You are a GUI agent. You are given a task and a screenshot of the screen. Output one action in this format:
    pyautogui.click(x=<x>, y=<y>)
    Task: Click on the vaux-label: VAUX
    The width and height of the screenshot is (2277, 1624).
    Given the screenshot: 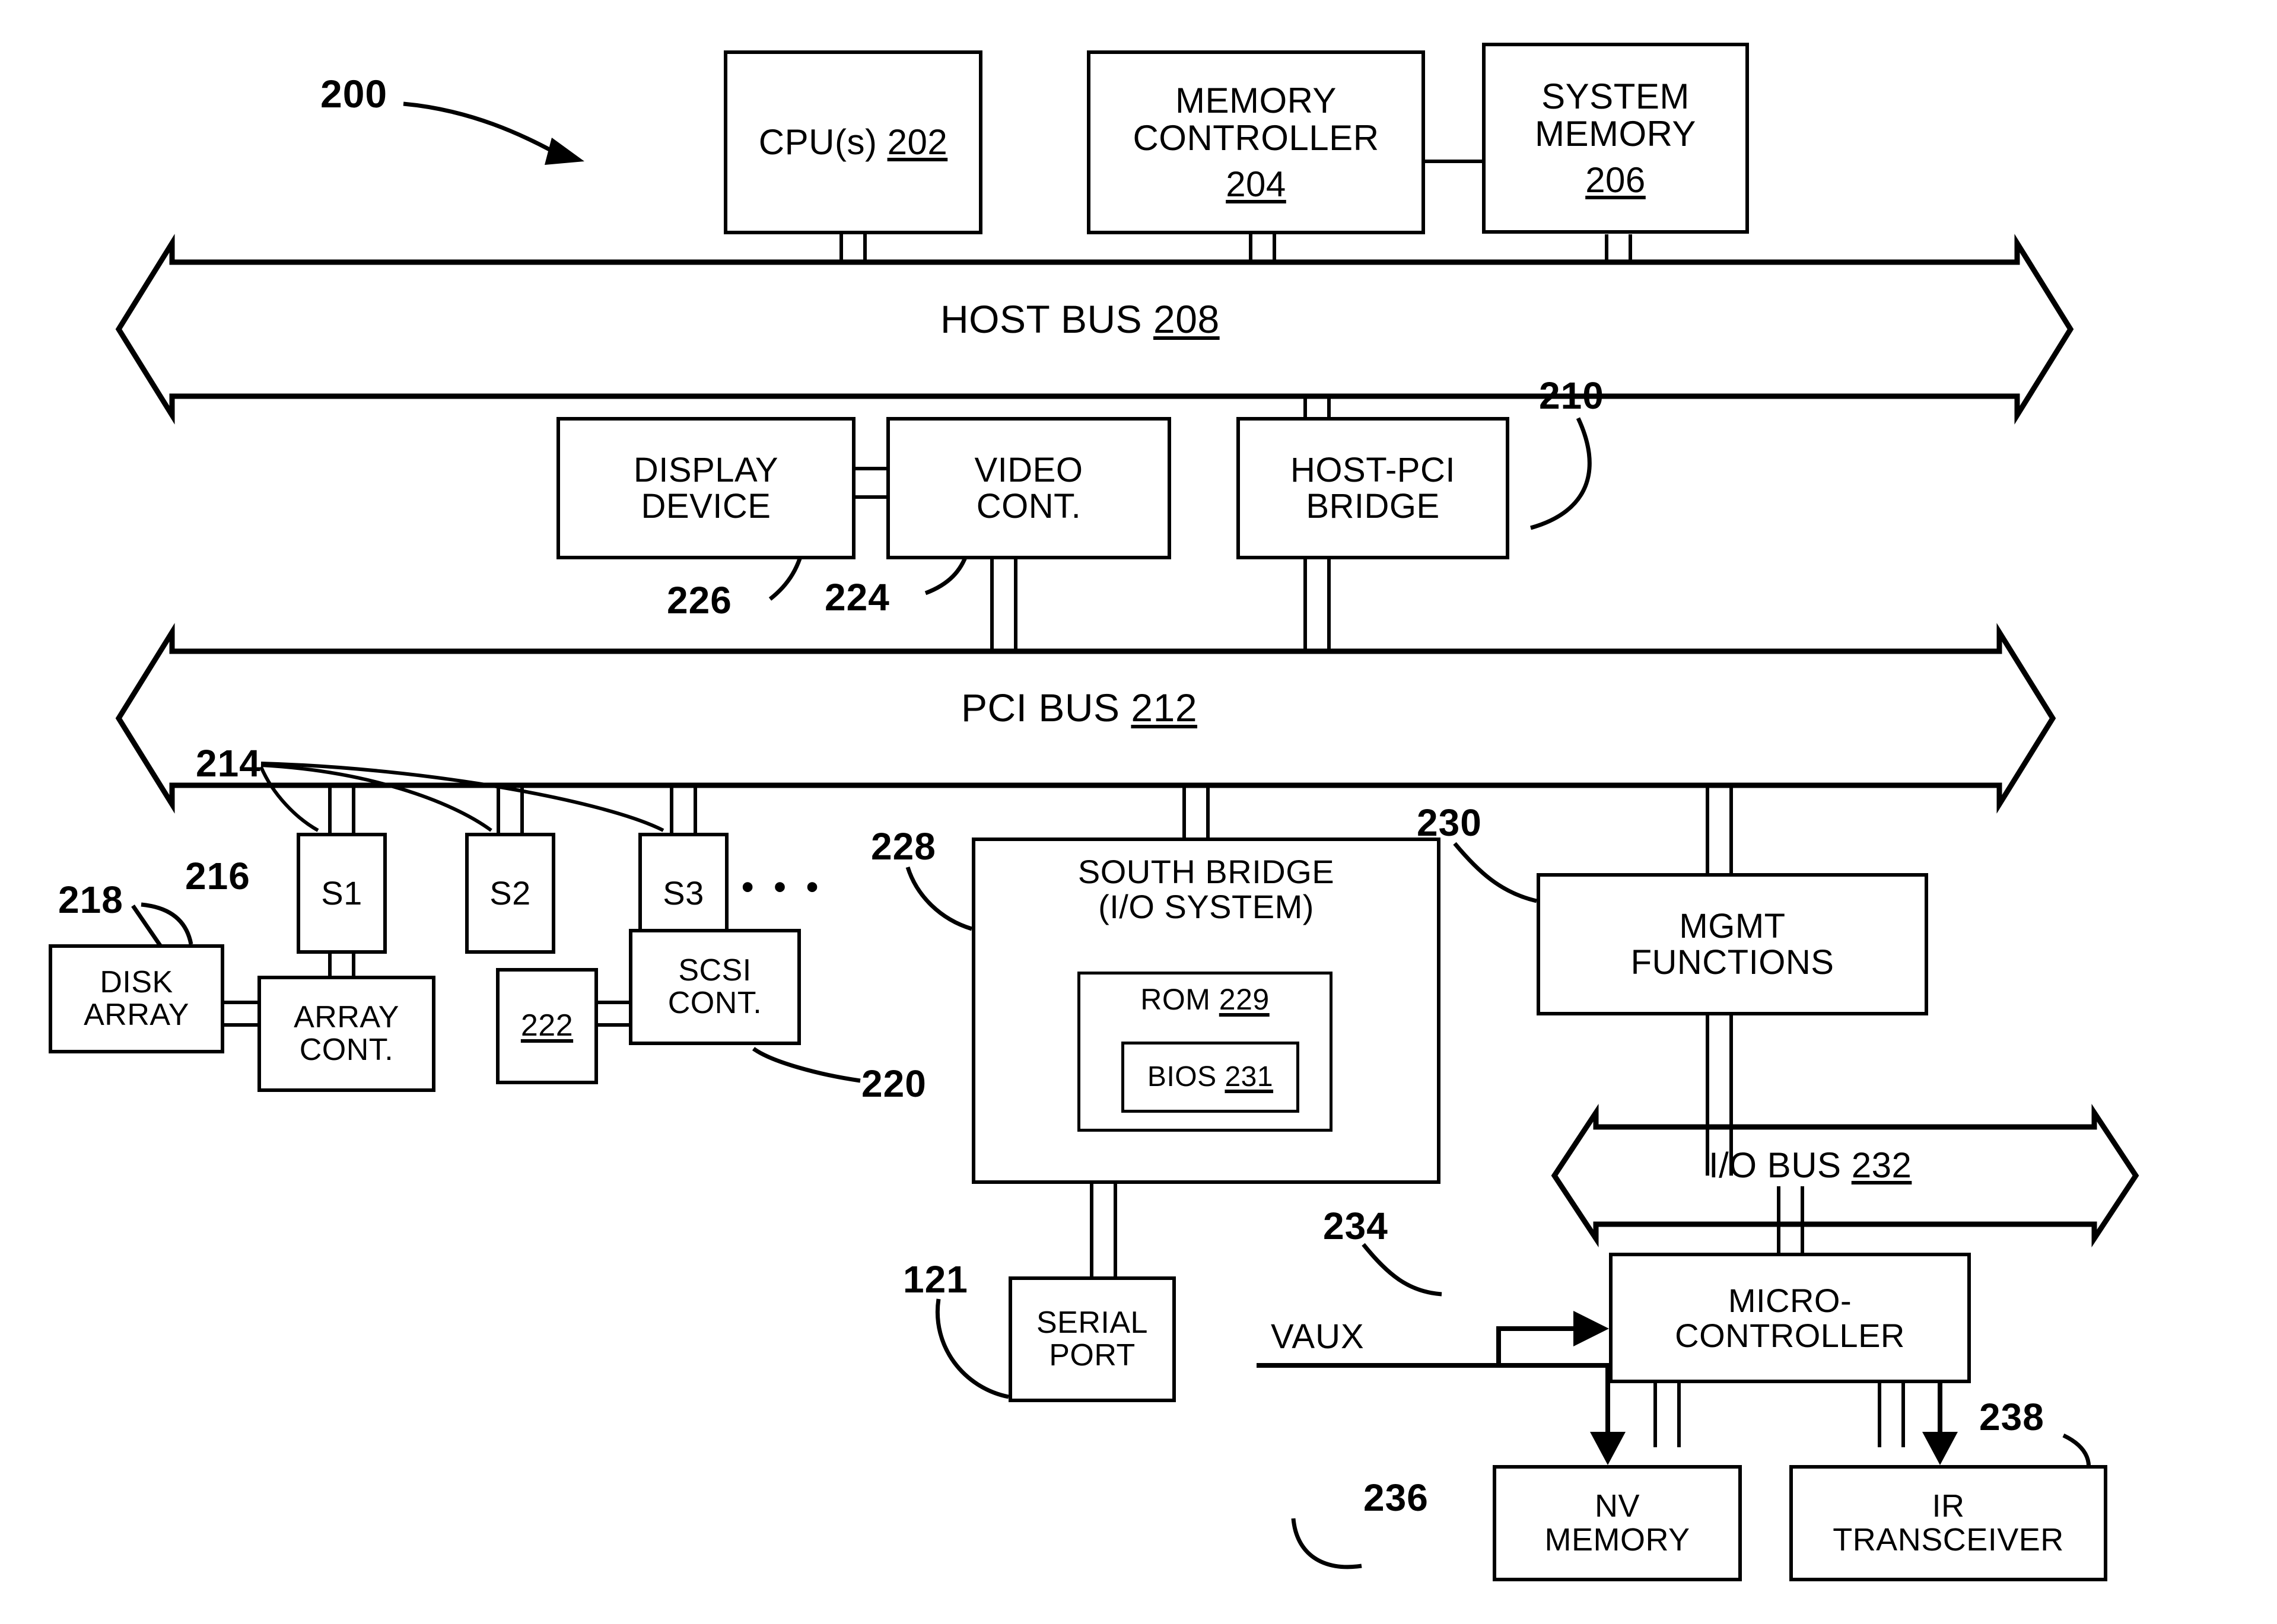 What is the action you would take?
    pyautogui.click(x=1318, y=1336)
    